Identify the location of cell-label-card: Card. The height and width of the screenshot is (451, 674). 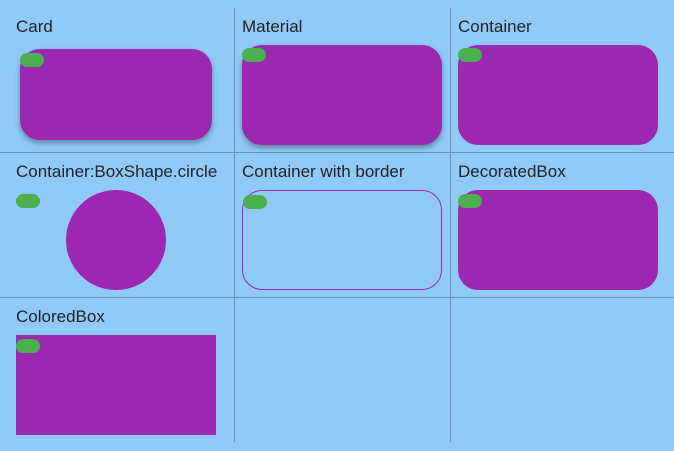
(34, 26).